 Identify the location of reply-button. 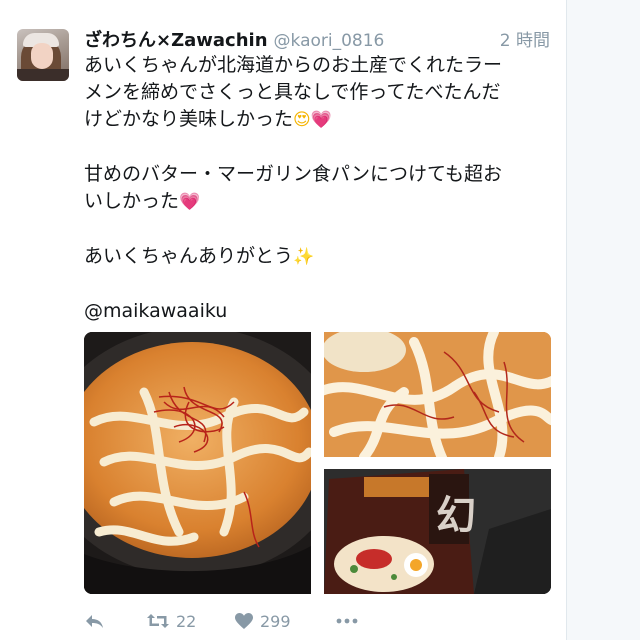
(94, 621).